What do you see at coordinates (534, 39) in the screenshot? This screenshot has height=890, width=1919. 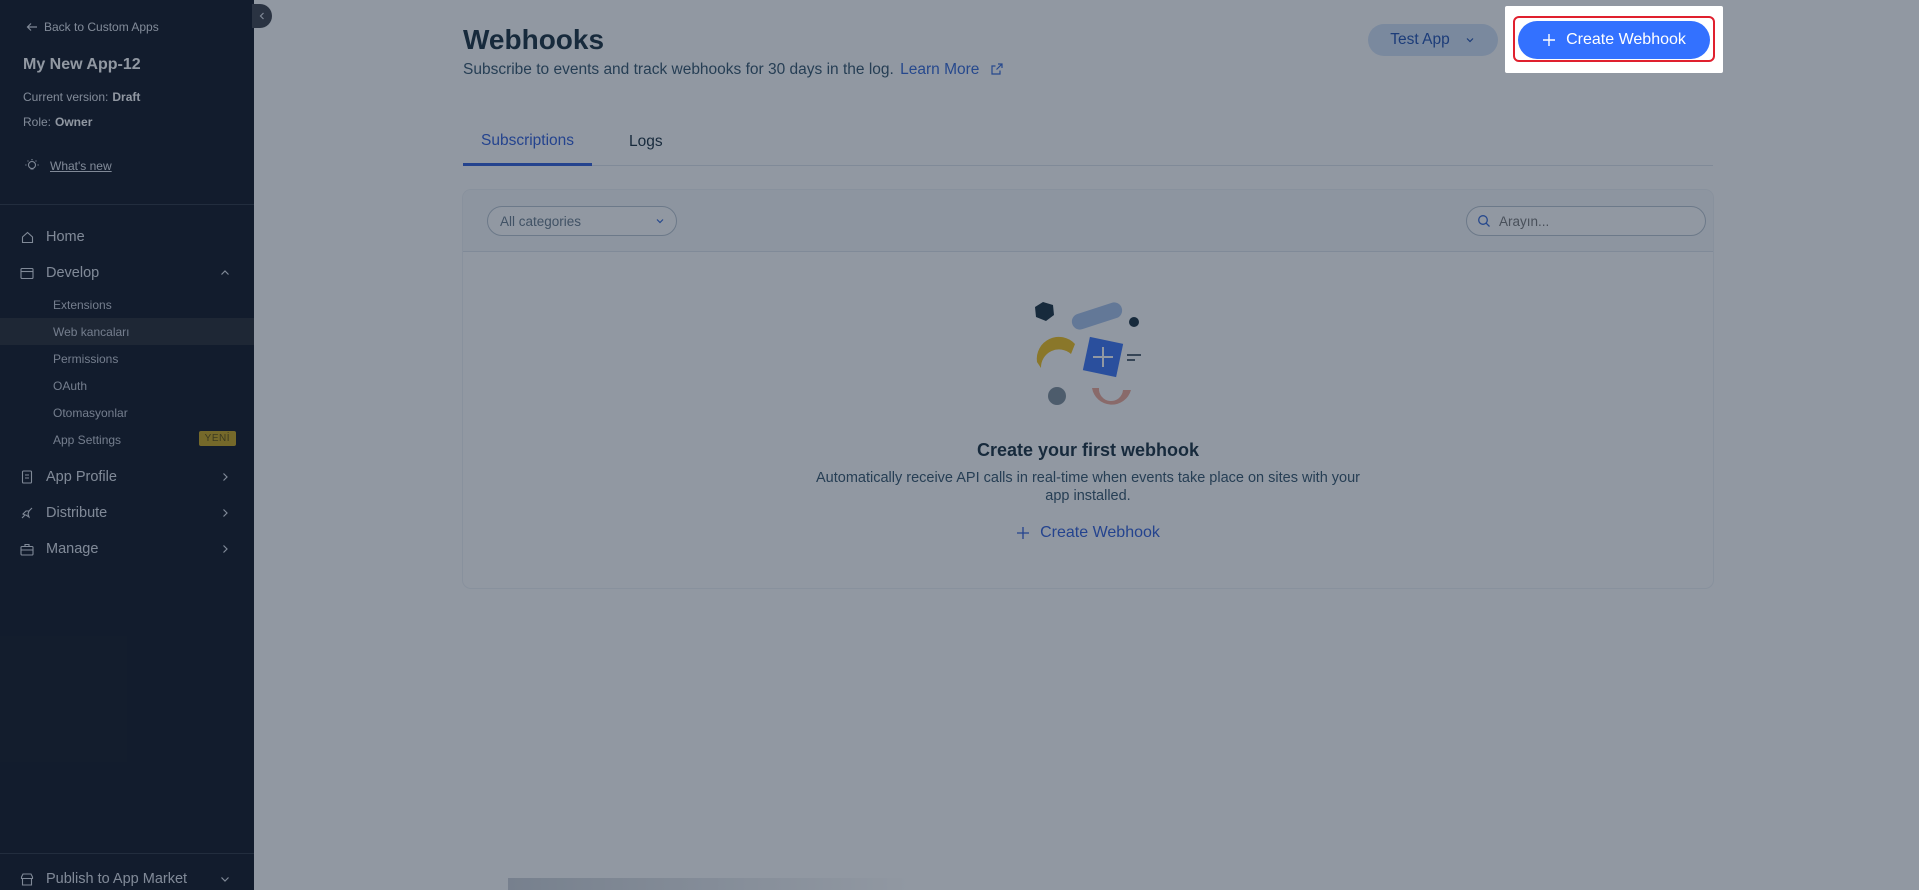 I see `page-title: Webhooks` at bounding box center [534, 39].